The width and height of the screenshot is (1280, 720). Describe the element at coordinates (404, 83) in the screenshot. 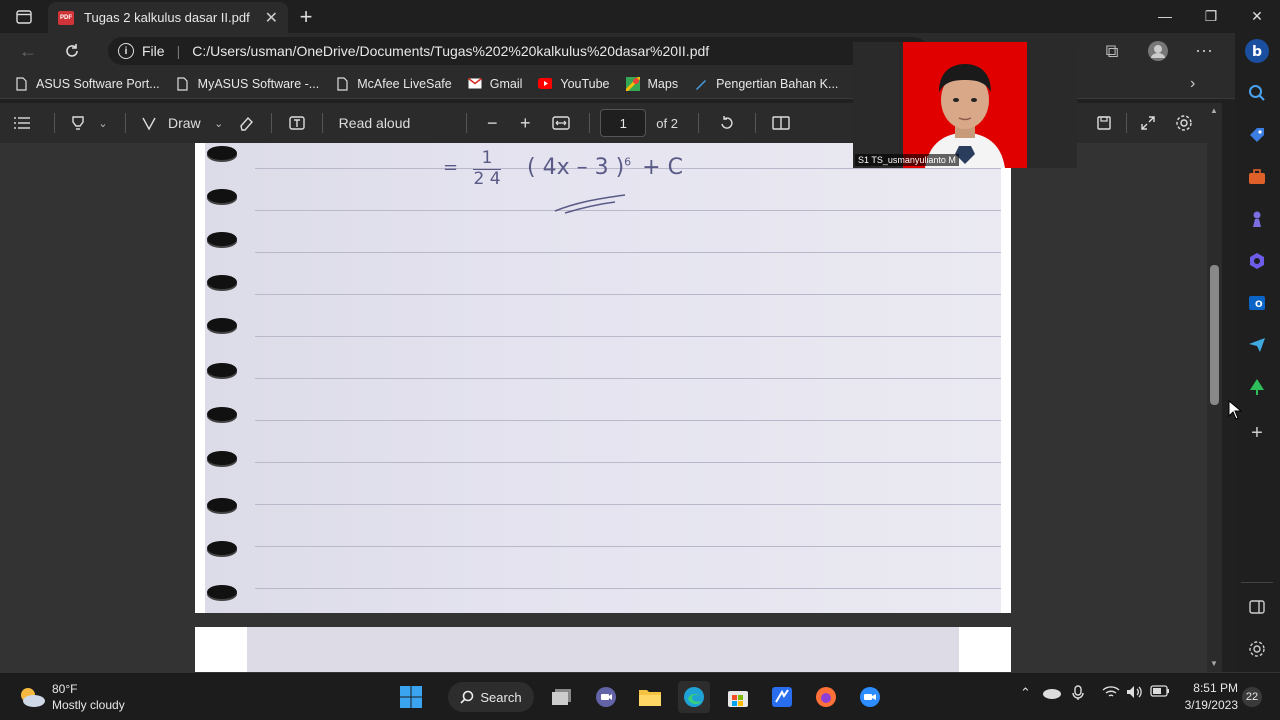

I see `bookmark-label: McAfee LiveSafe` at that location.